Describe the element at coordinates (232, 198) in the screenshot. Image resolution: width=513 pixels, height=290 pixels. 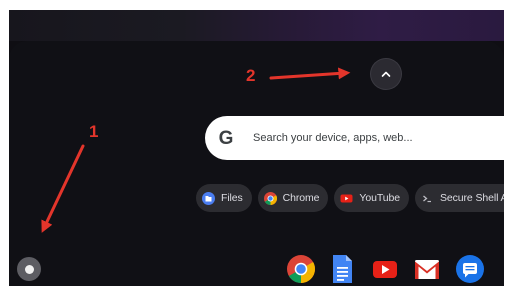
I see `chip-label: Files` at that location.